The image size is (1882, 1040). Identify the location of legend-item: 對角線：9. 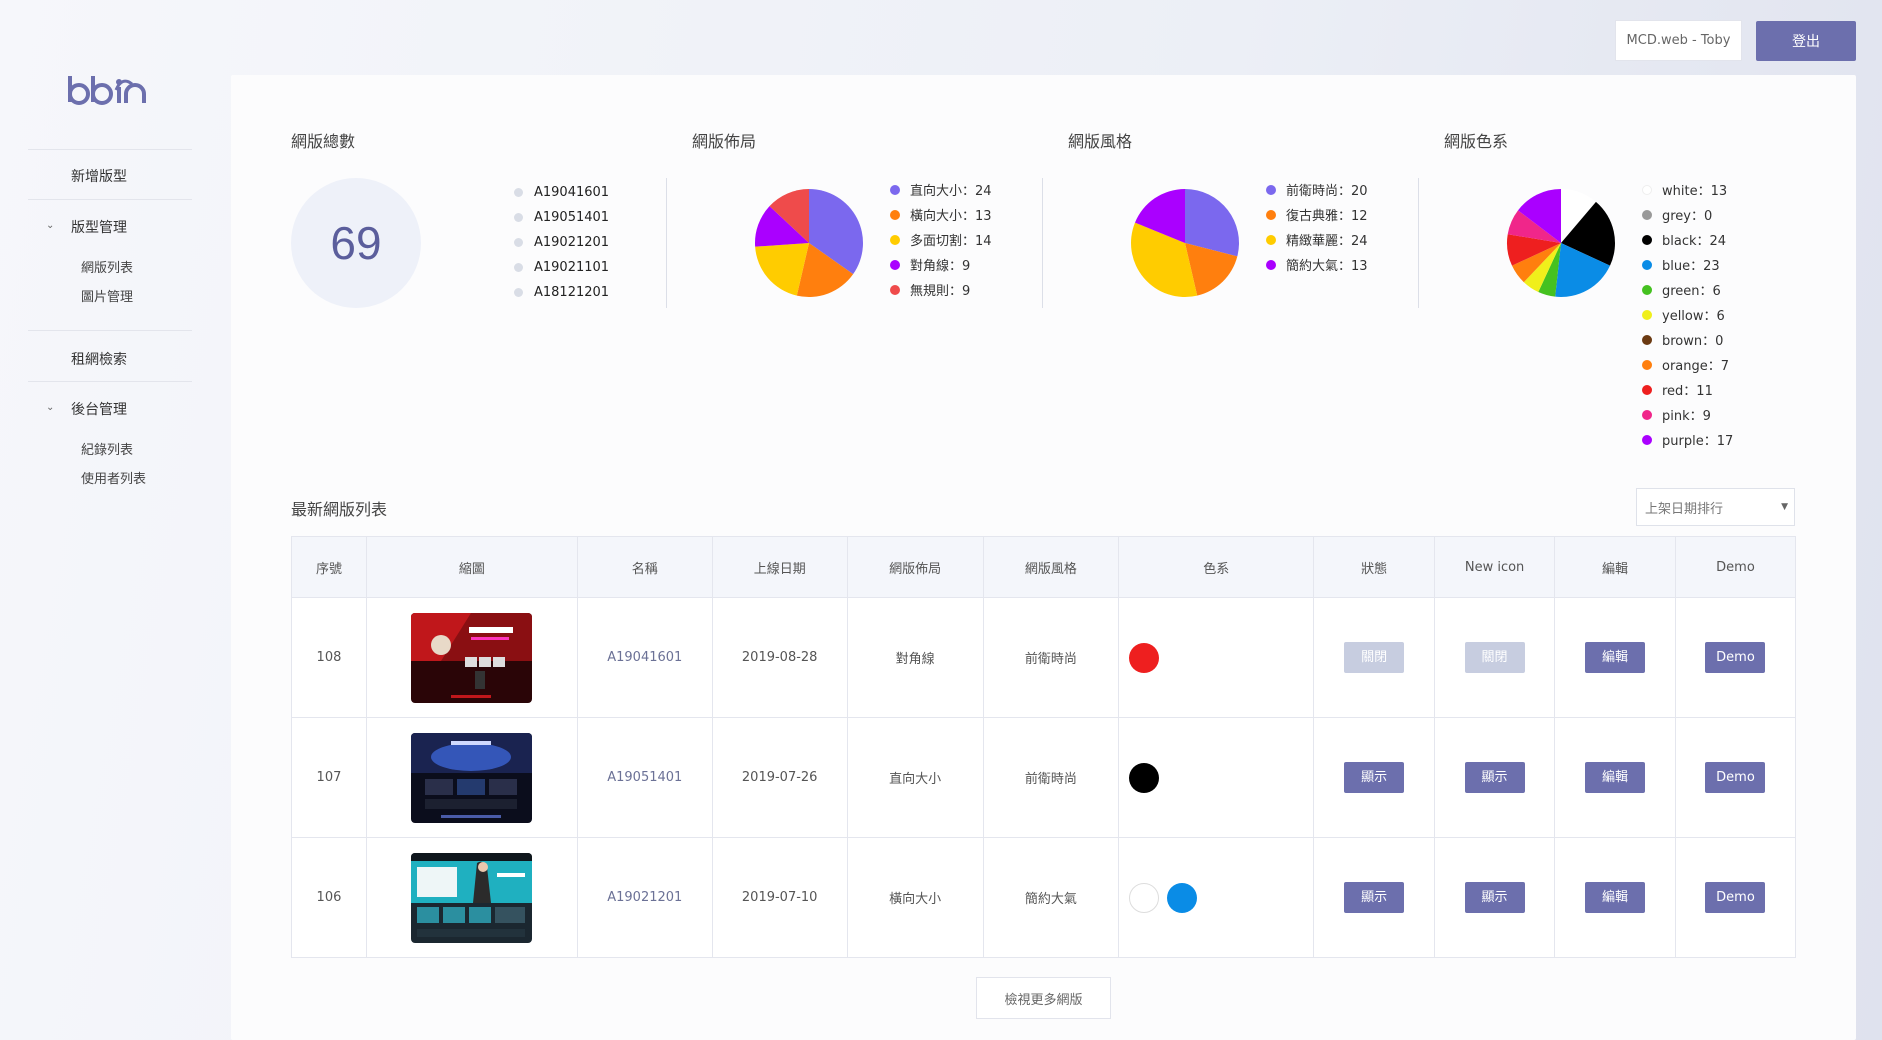
(941, 264).